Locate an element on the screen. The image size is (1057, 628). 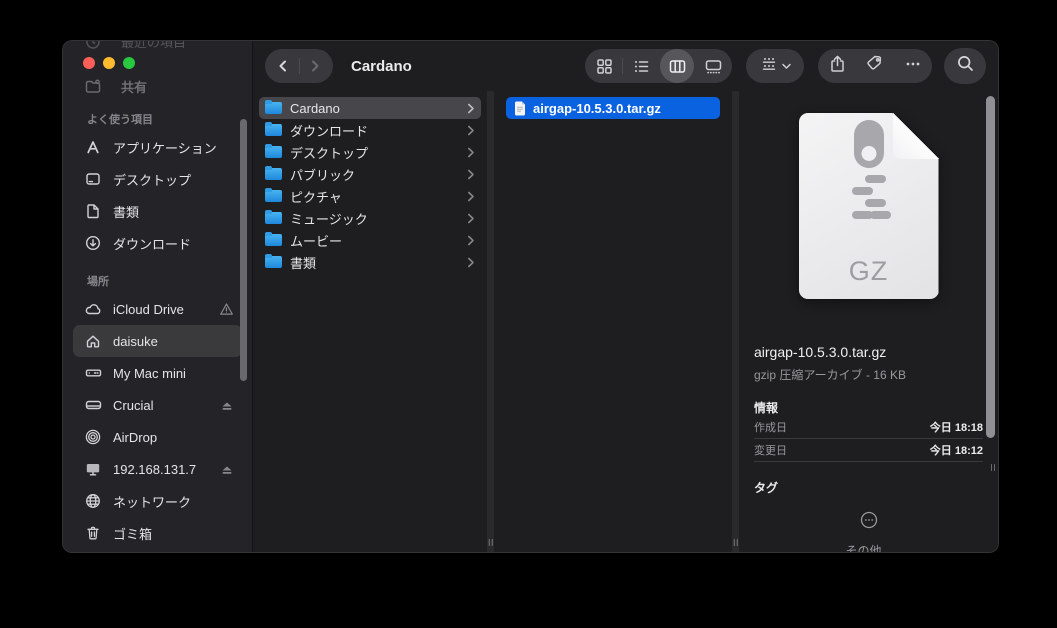
sidebar-item-label: アプリケーション is located at coordinates (165, 148).